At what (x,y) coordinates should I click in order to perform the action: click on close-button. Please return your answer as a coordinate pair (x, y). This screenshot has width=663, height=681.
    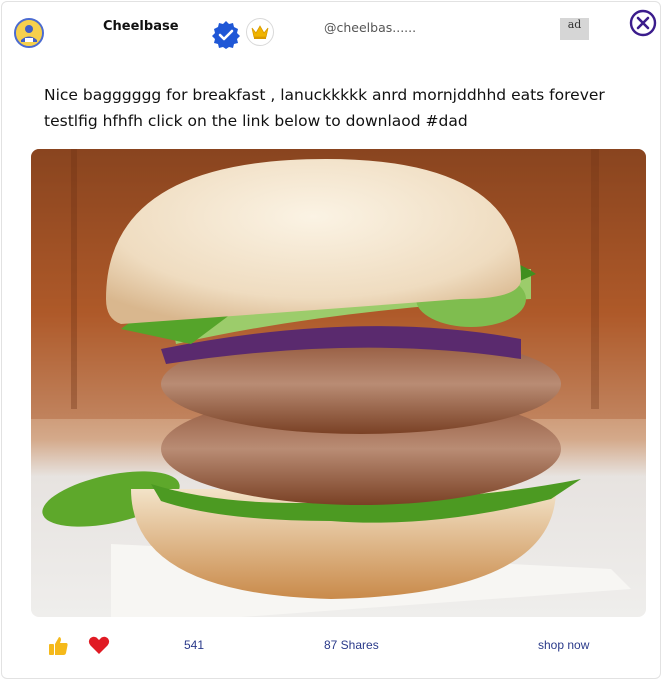
    Looking at the image, I should click on (643, 23).